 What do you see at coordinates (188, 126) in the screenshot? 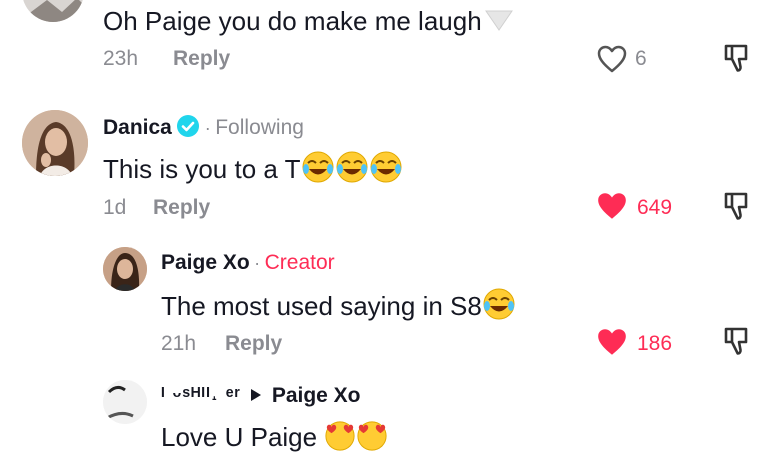
I see `verified-badge-icon` at bounding box center [188, 126].